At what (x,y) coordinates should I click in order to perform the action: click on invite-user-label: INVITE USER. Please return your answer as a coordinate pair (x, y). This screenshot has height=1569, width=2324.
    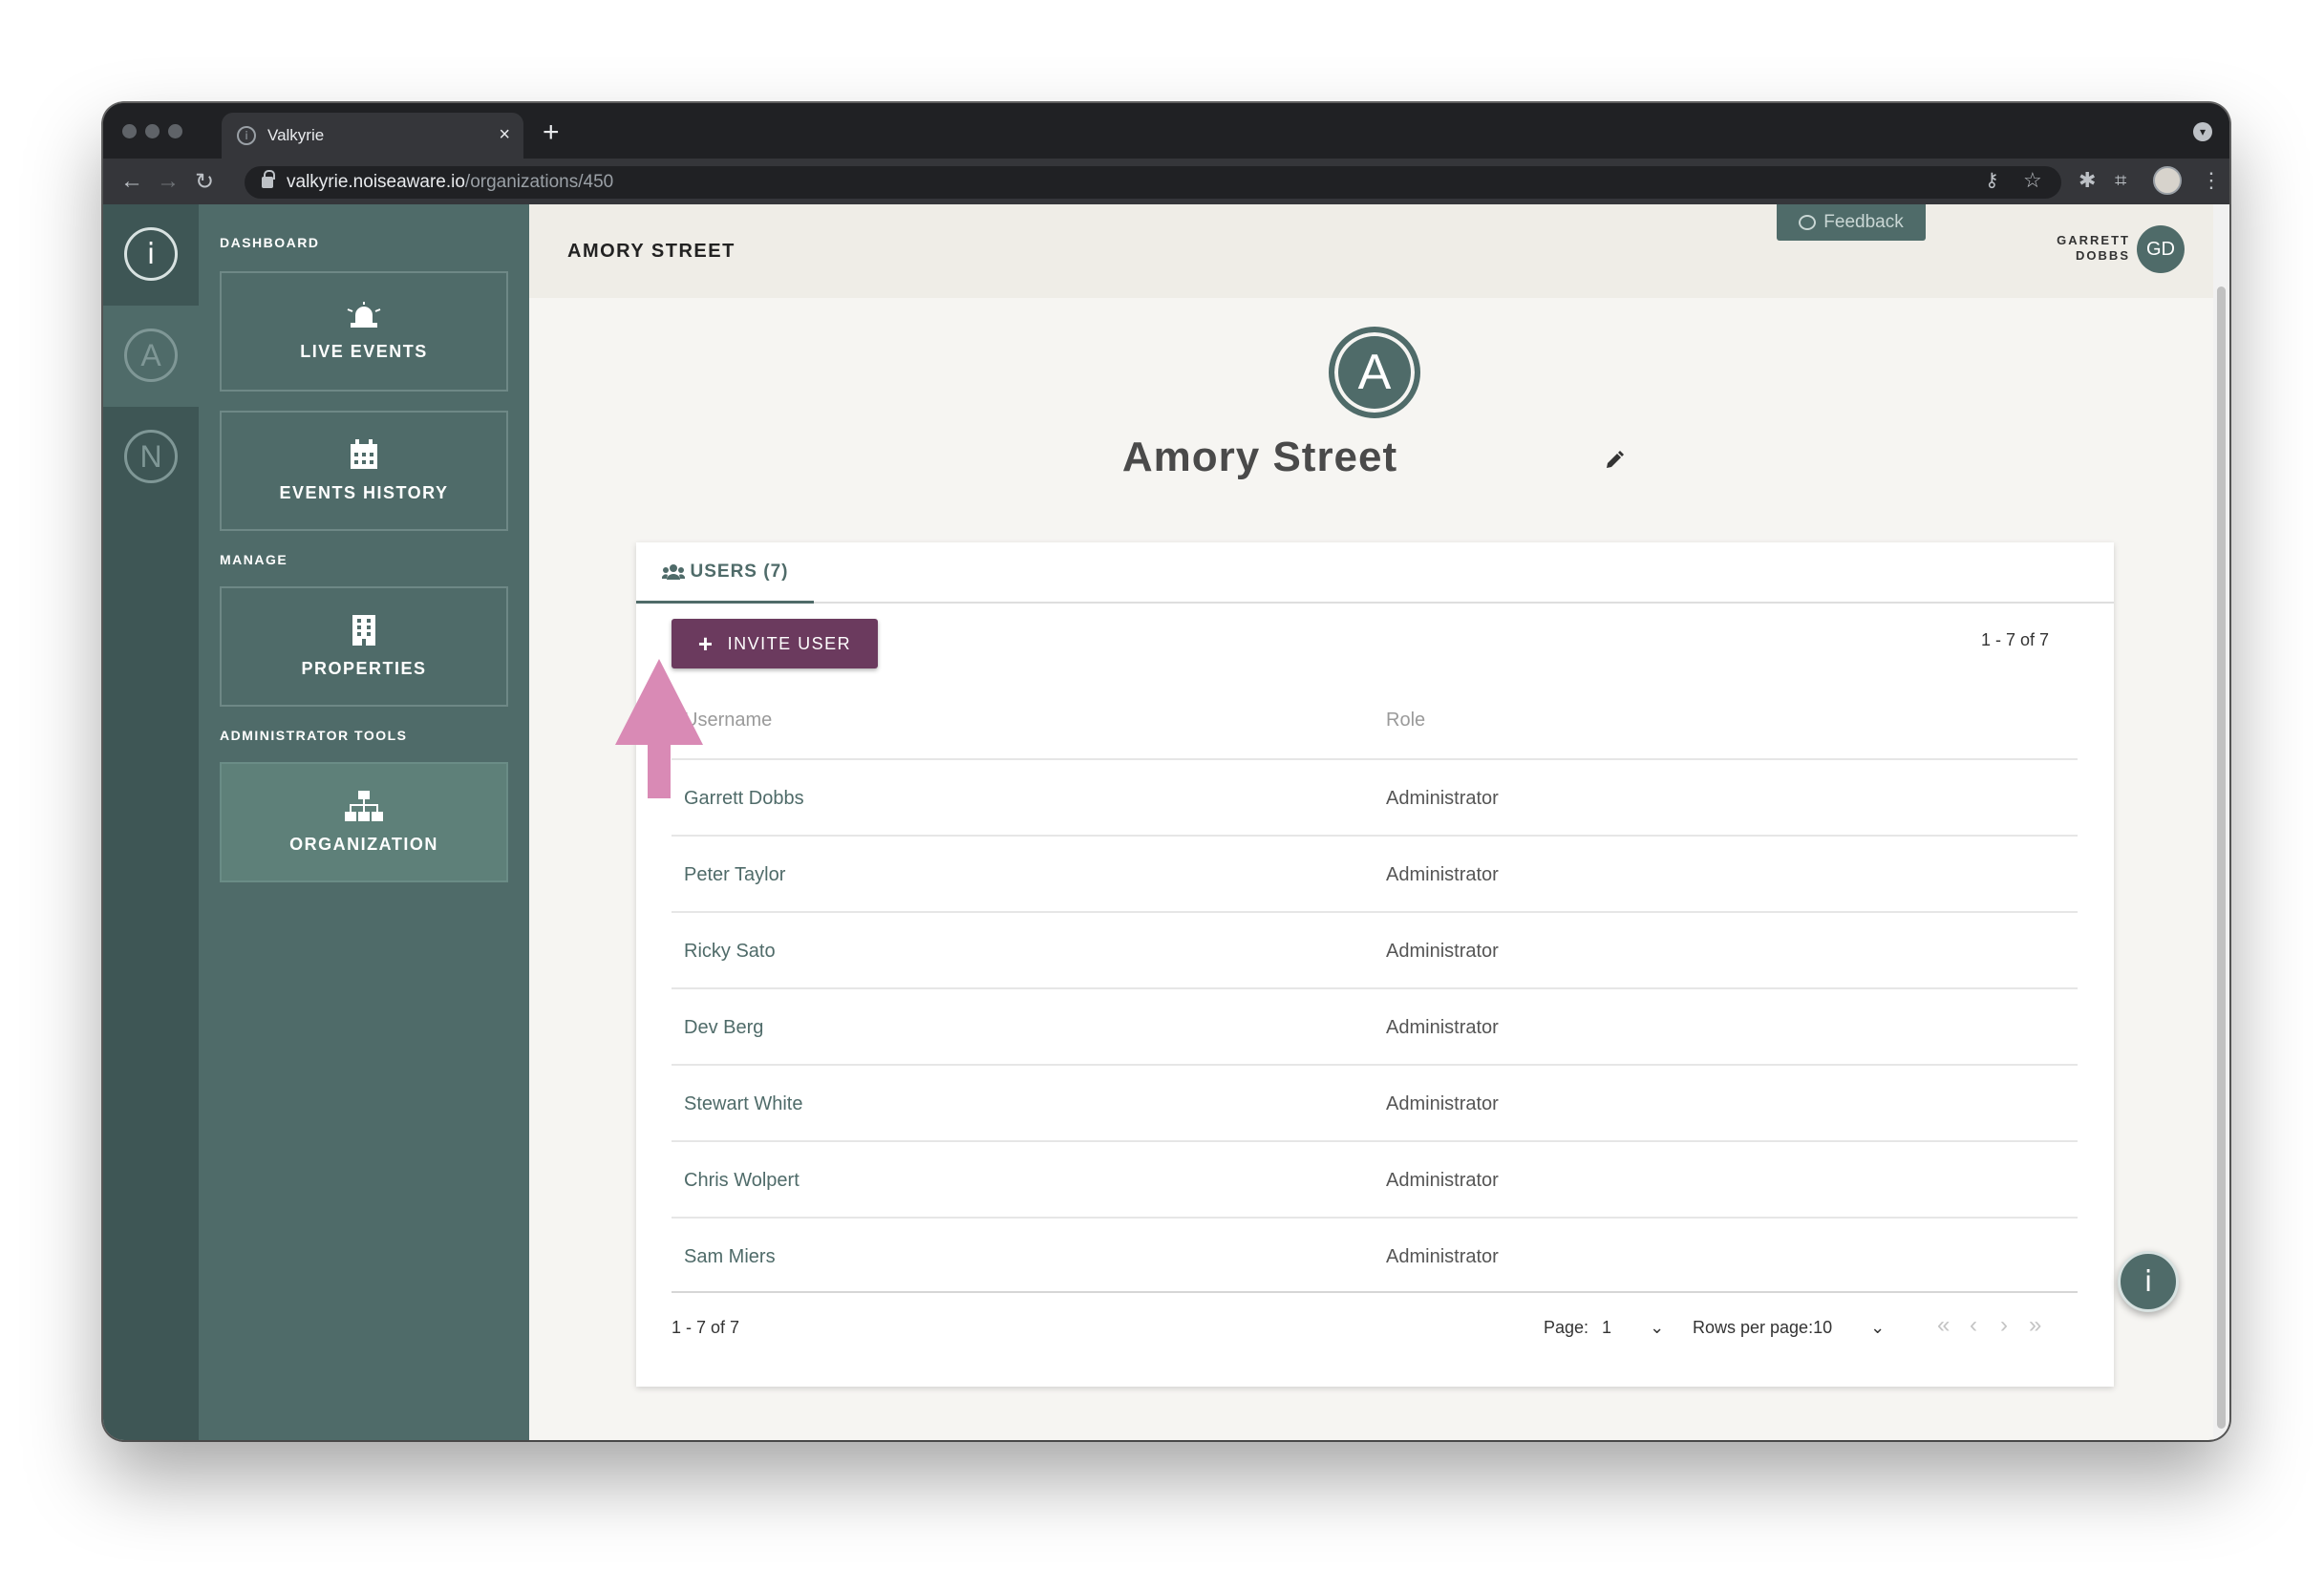
    Looking at the image, I should click on (790, 643).